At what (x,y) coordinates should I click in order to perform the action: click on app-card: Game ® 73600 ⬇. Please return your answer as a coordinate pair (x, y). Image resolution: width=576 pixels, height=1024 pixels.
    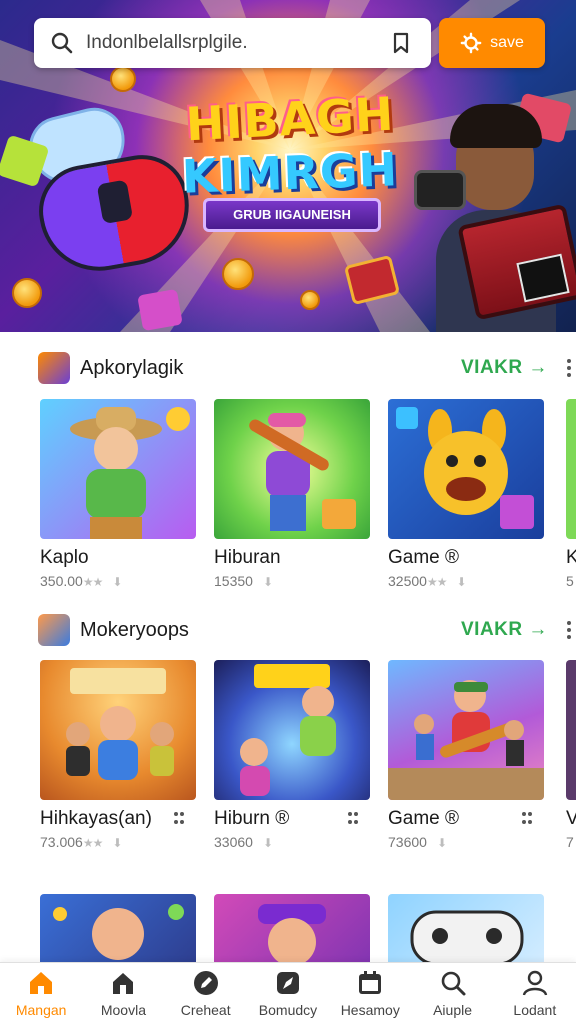
    Looking at the image, I should click on (466, 756).